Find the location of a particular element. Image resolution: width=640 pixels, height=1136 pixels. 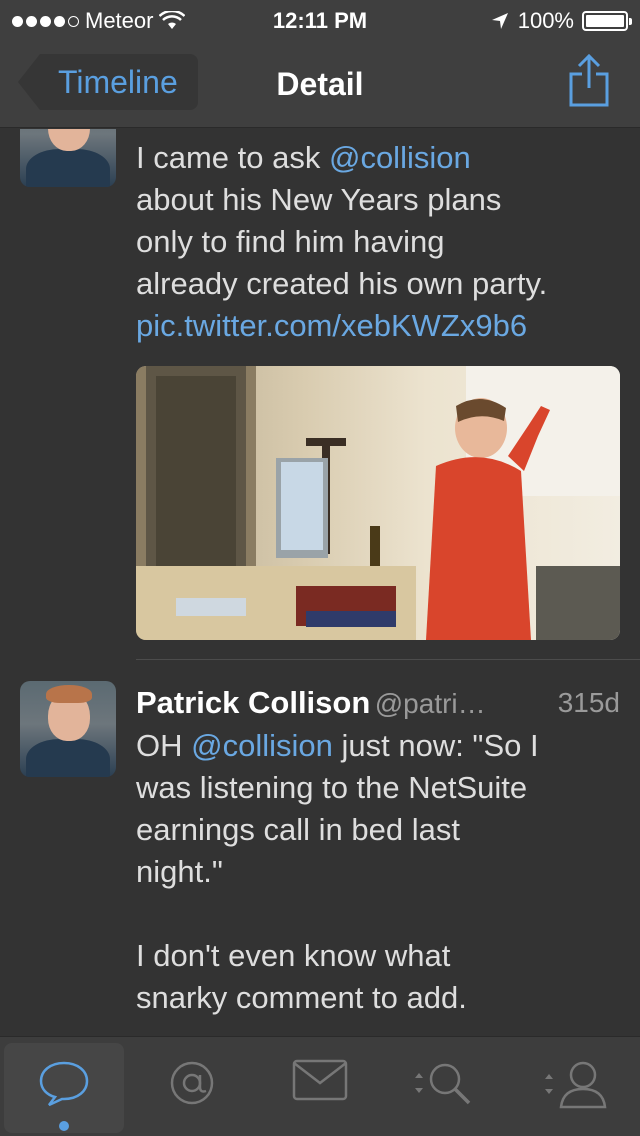

envelope-icon is located at coordinates (320, 1080).